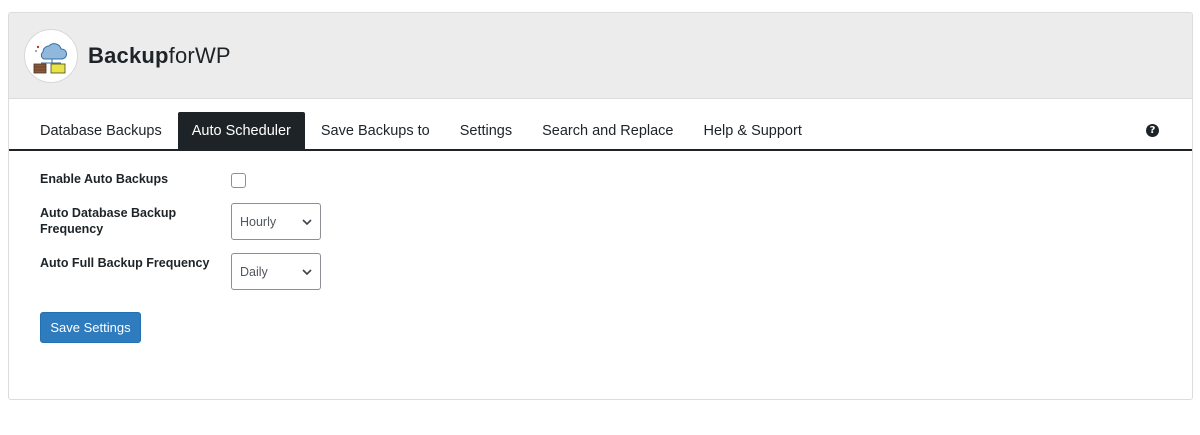 Image resolution: width=1200 pixels, height=435 pixels. Describe the element at coordinates (90, 327) in the screenshot. I see `save-settings-button: Save Settings` at that location.